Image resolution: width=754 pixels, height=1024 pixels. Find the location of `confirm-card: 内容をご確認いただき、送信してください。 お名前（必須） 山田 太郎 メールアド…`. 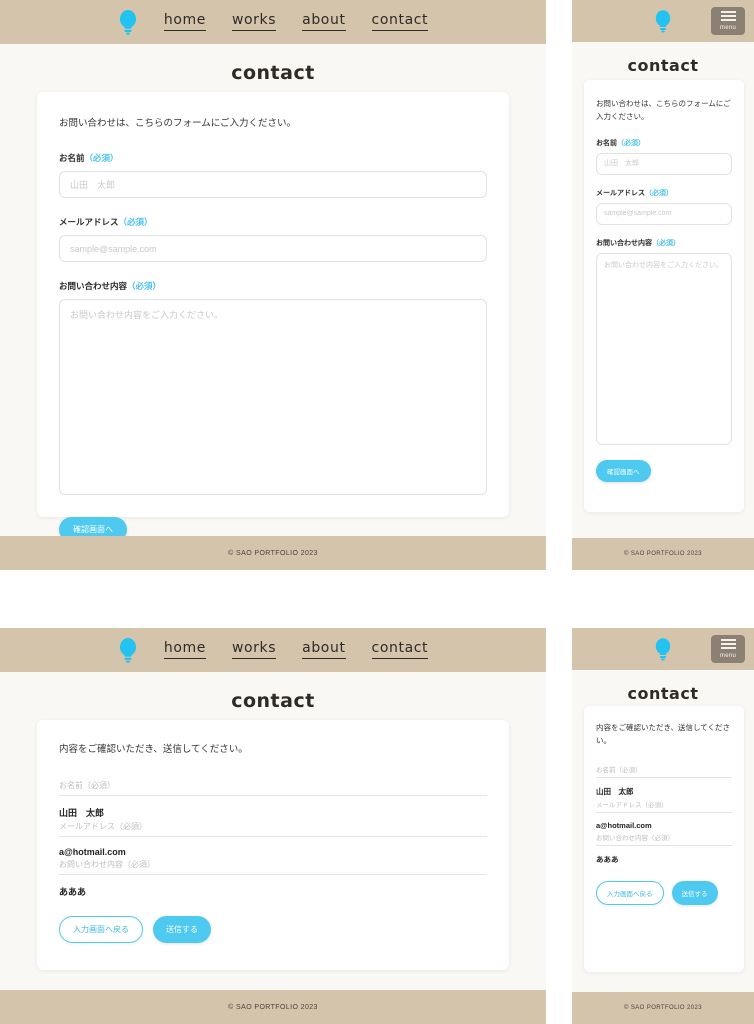

confirm-card: 内容をご確認いただき、送信してください。 お名前（必須） 山田 太郎 メールアド… is located at coordinates (664, 839).